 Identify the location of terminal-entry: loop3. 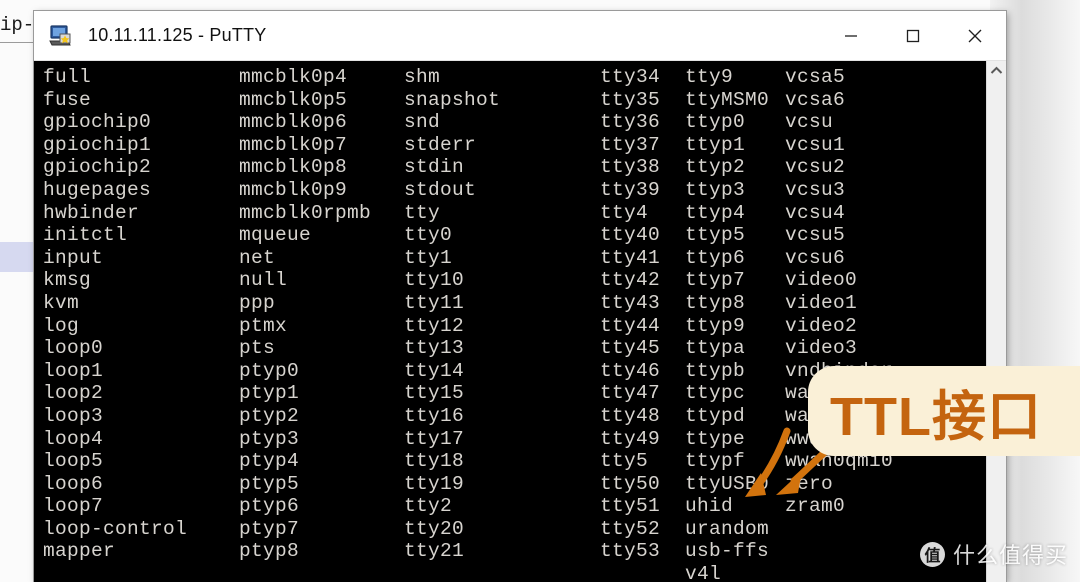
(73, 415).